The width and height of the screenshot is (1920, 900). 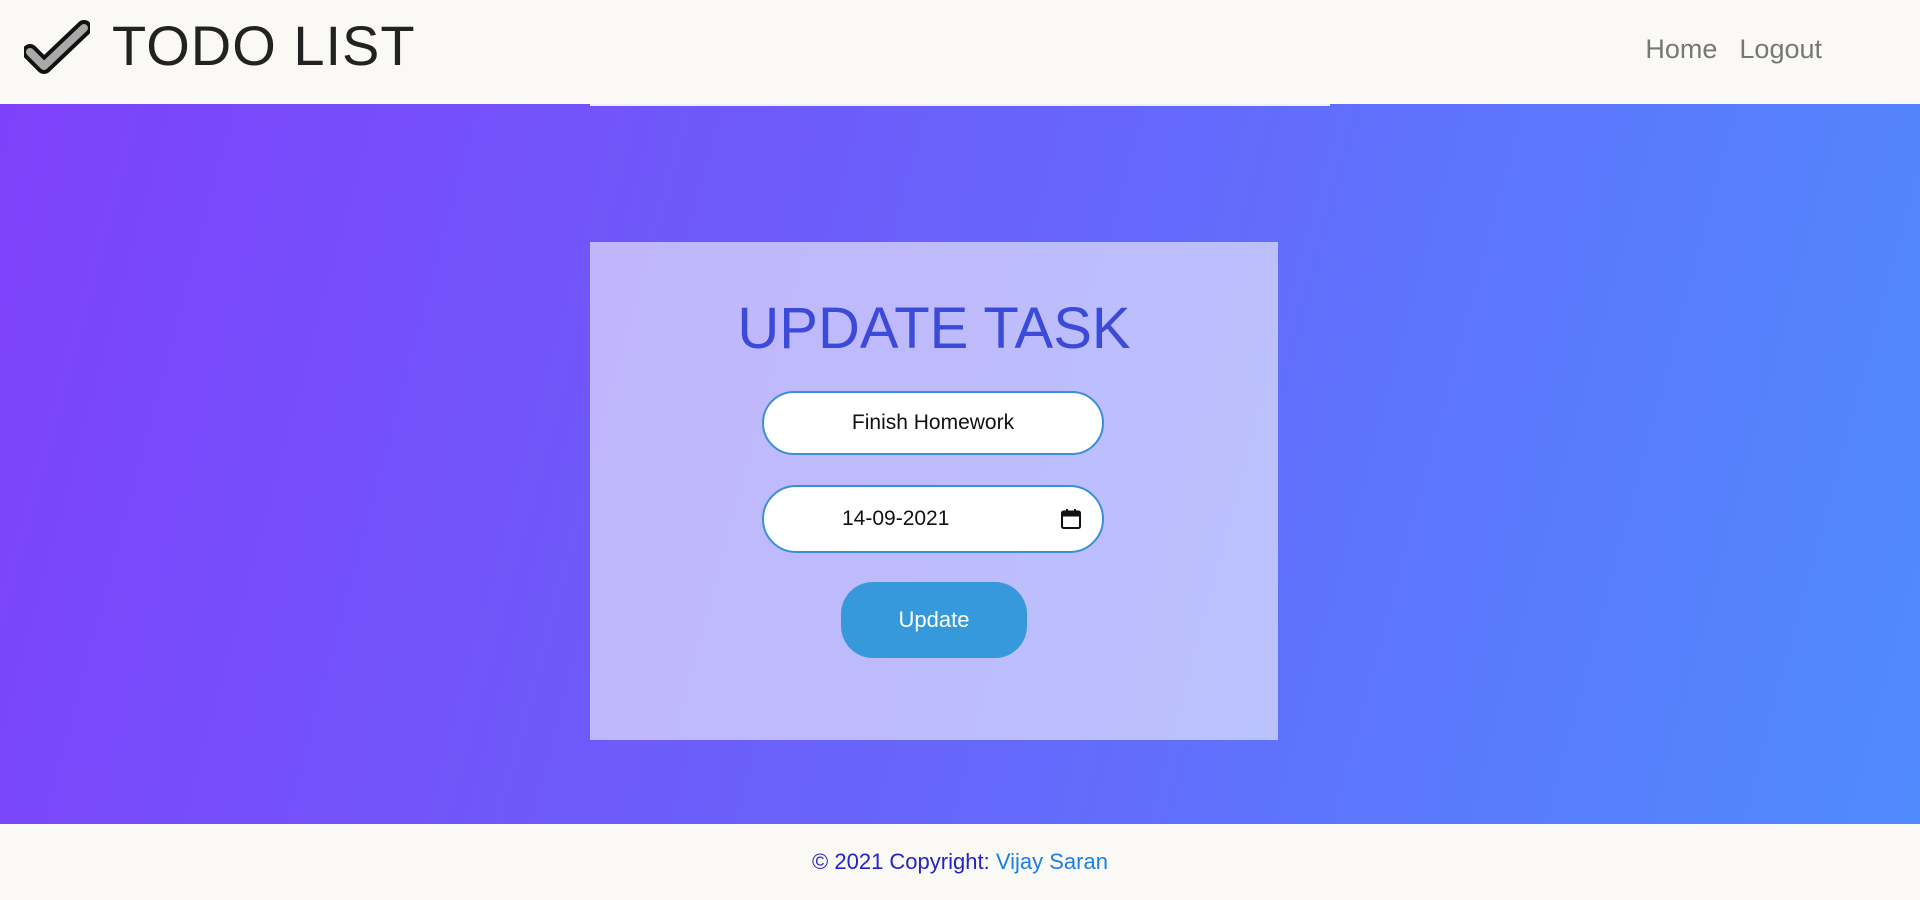 What do you see at coordinates (1733, 49) in the screenshot?
I see `nav-links: Home Logout` at bounding box center [1733, 49].